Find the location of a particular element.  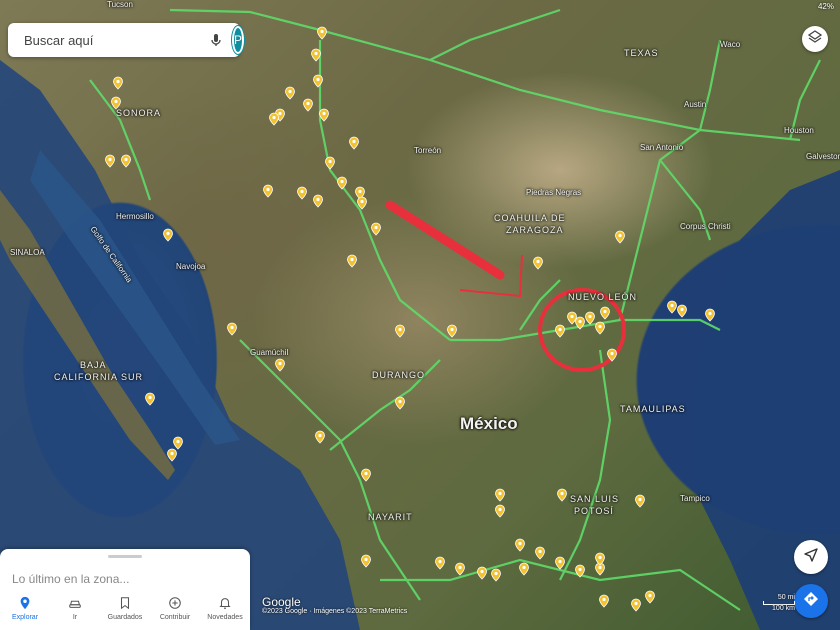

map-label-sinaloa: SINALOA is located at coordinates (27, 252).